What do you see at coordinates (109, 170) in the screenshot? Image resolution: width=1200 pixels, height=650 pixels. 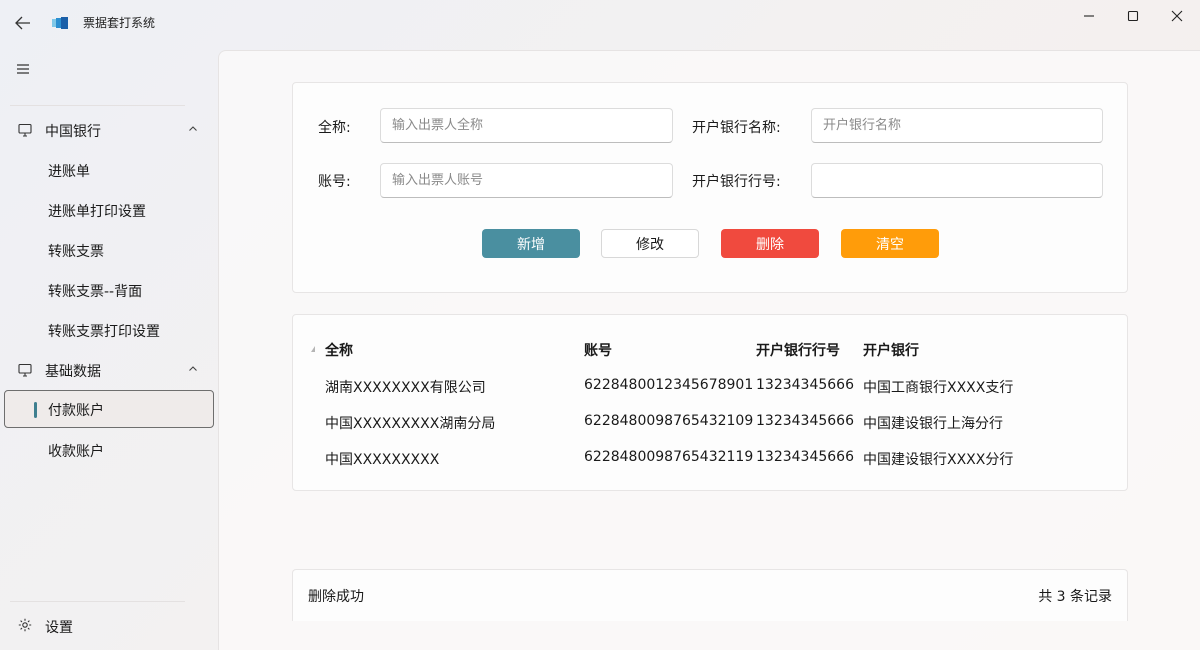 I see `sidebar-item-deposit-slip: 进账单` at bounding box center [109, 170].